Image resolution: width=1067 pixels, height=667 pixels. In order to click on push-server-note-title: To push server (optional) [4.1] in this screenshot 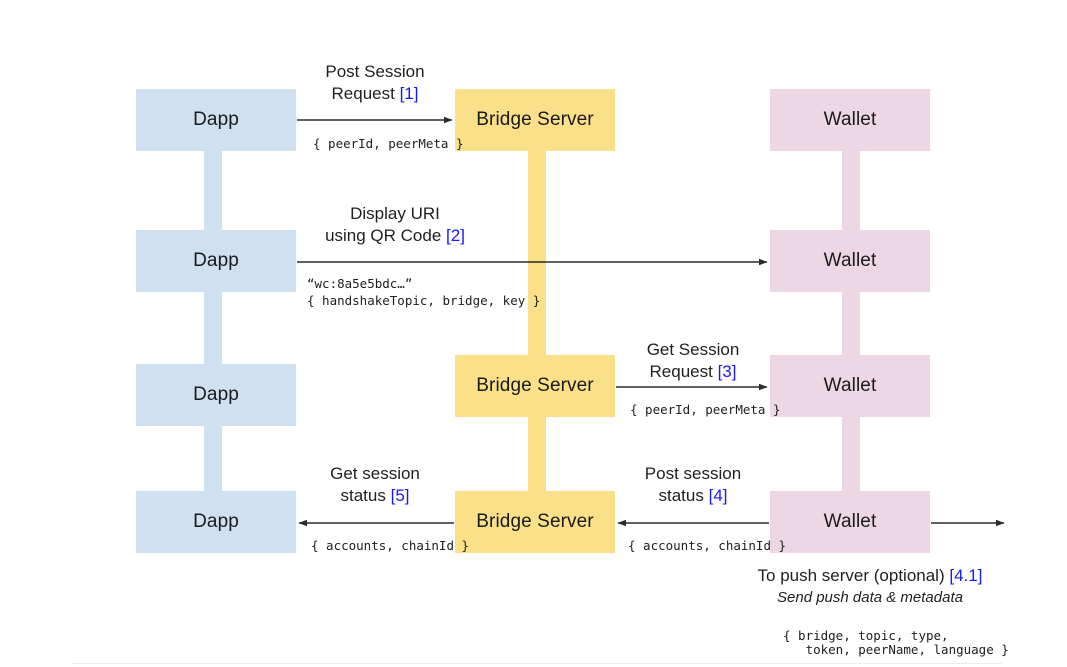, I will do `click(870, 575)`.